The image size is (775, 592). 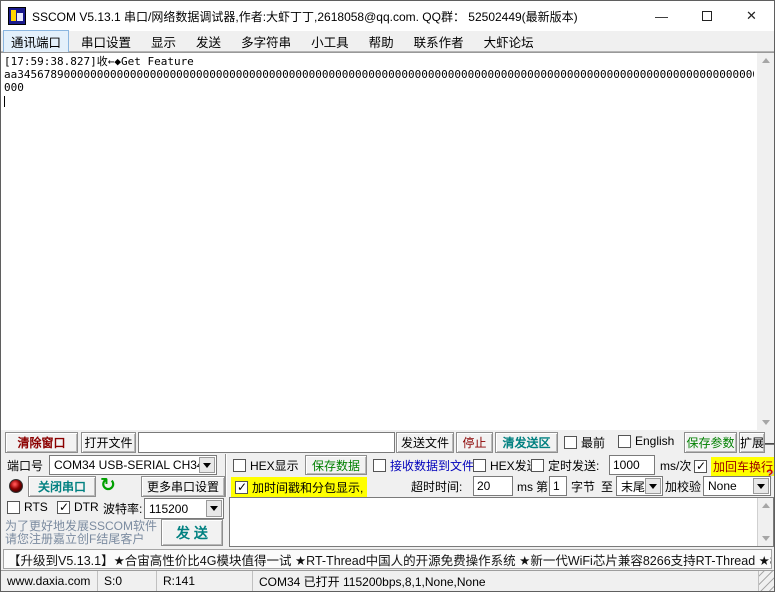 What do you see at coordinates (752, 442) in the screenshot?
I see `extend-button: 扩展` at bounding box center [752, 442].